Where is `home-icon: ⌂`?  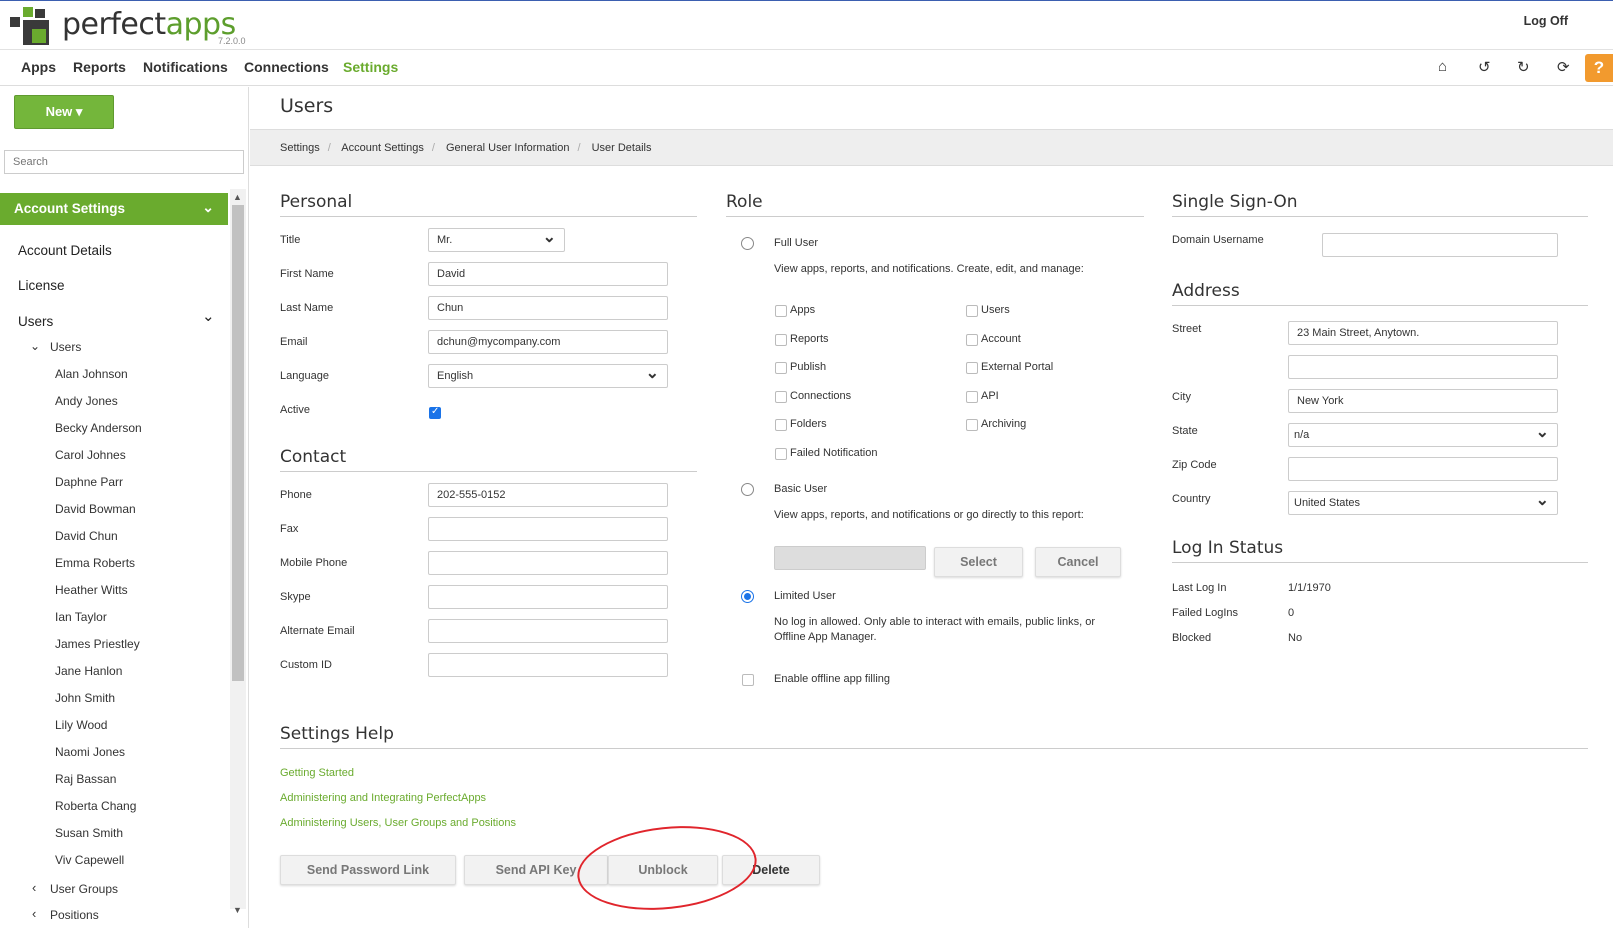 home-icon: ⌂ is located at coordinates (1442, 66).